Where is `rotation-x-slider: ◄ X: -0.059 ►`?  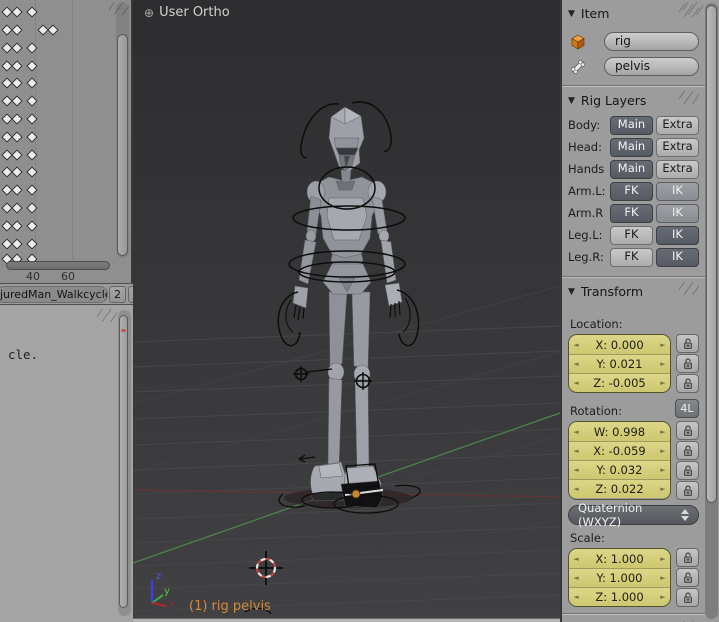 rotation-x-slider: ◄ X: -0.059 ► is located at coordinates (619, 450).